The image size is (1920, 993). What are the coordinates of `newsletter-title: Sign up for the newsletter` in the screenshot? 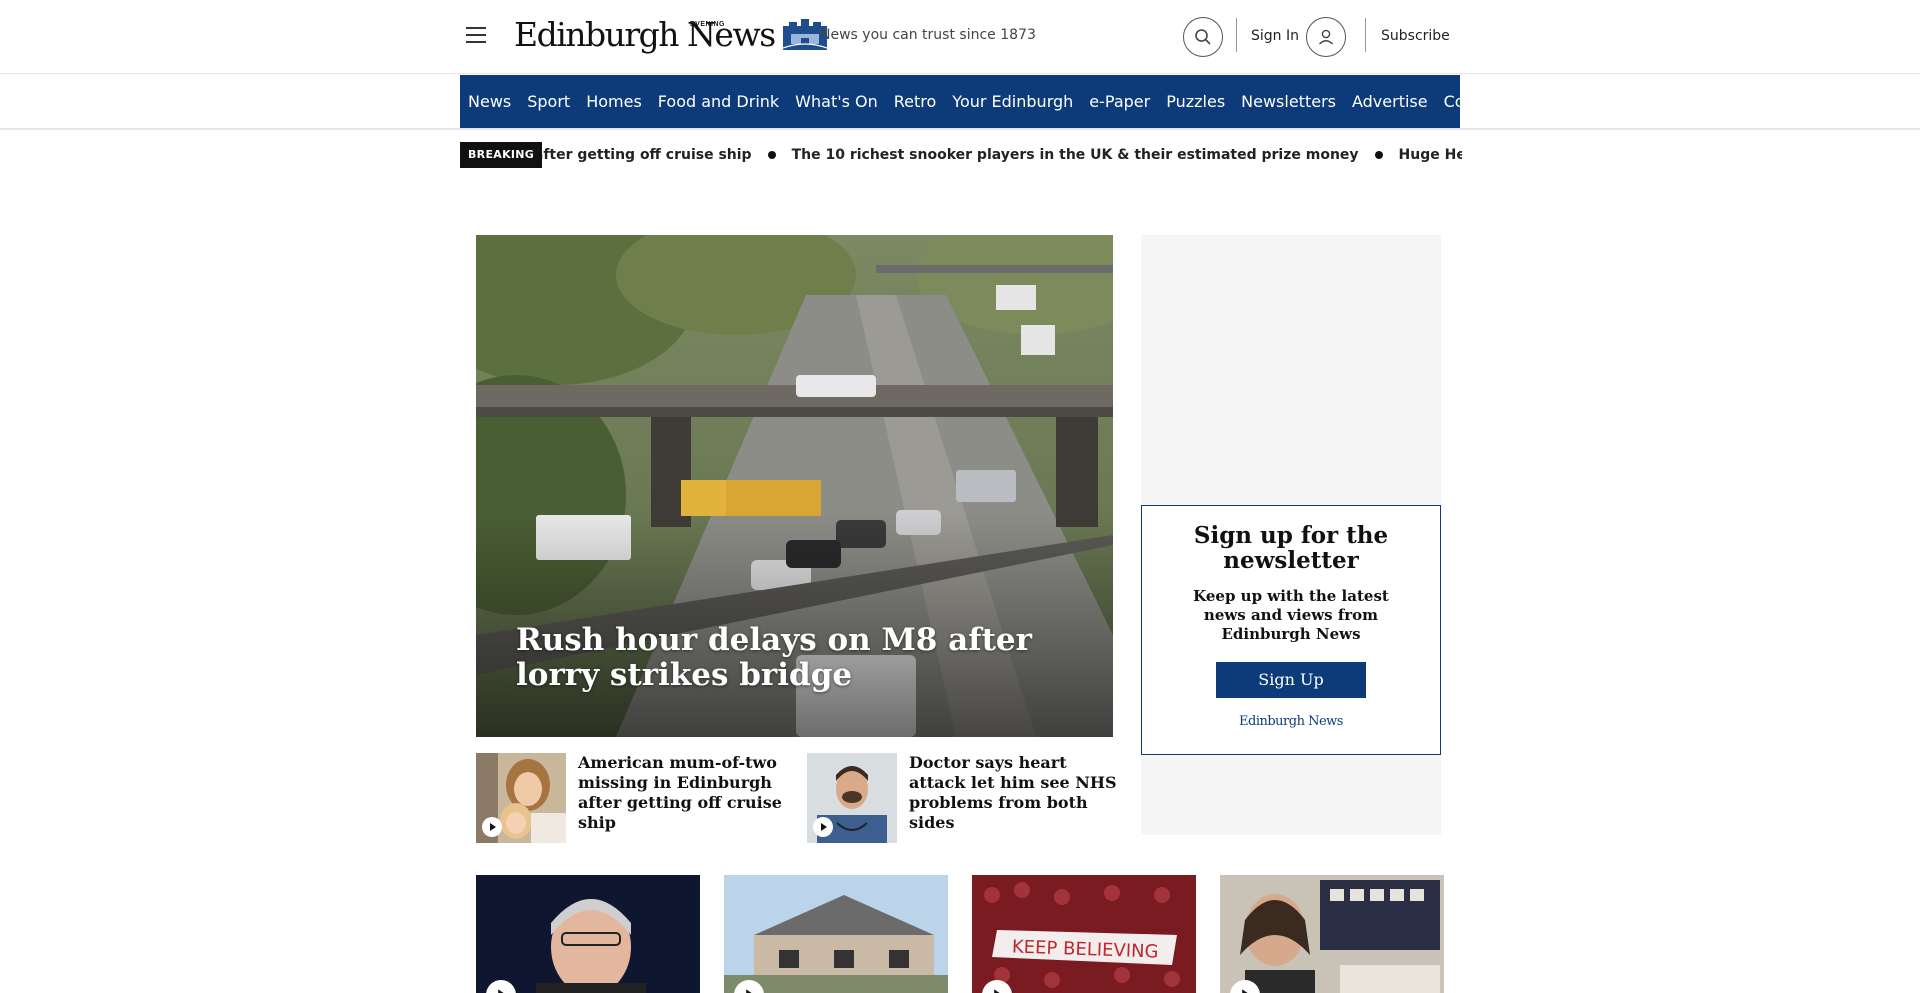 It's located at (1291, 548).